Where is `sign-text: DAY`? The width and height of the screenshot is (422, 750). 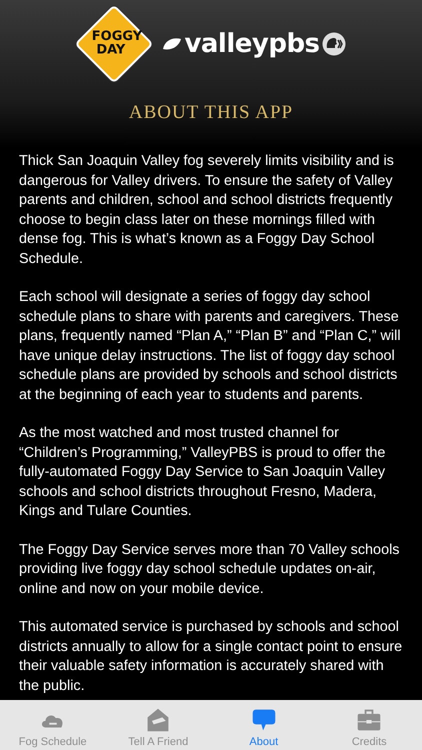
sign-text: DAY is located at coordinates (111, 51).